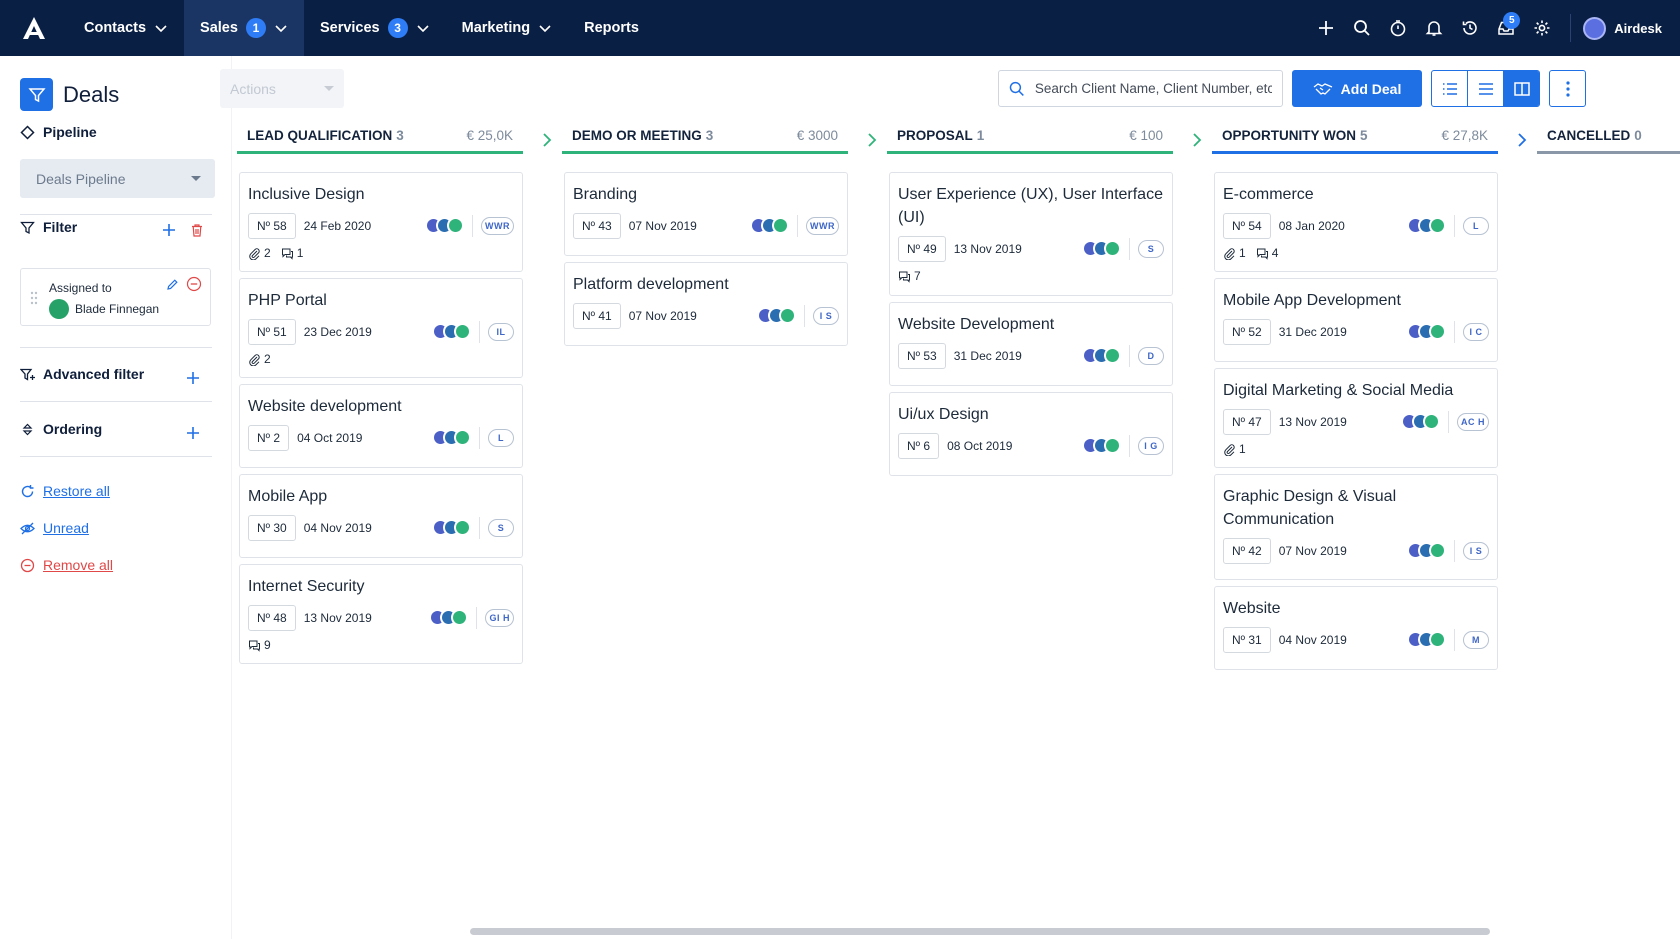 The height and width of the screenshot is (939, 1680). Describe the element at coordinates (1471, 639) in the screenshot. I see `client-company: M` at that location.